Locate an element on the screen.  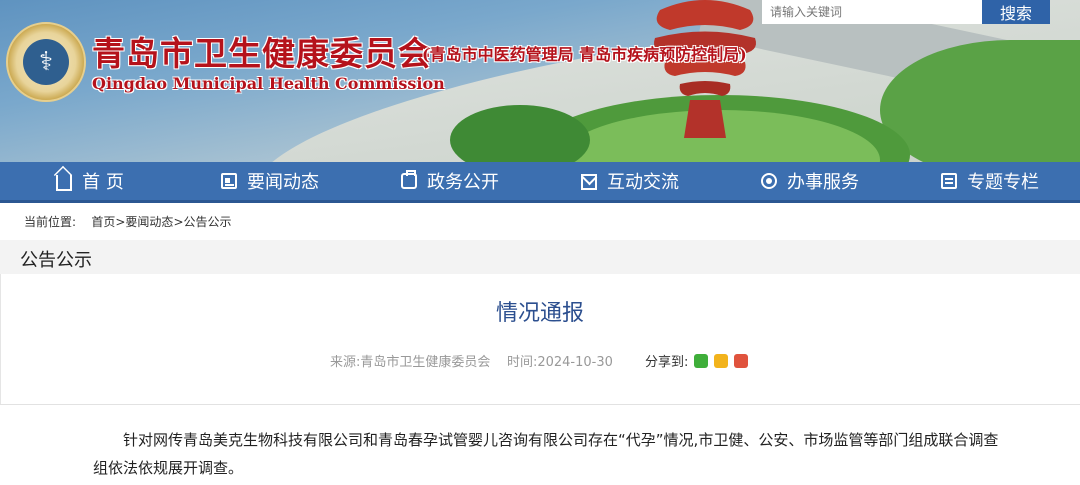
nav-item-label: 首 页 is located at coordinates (103, 182).